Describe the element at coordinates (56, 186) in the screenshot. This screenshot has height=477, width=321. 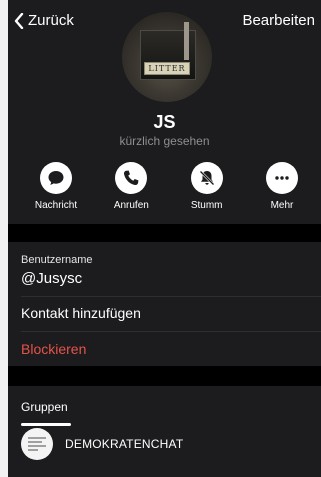
I see `message-button: Nachricht` at that location.